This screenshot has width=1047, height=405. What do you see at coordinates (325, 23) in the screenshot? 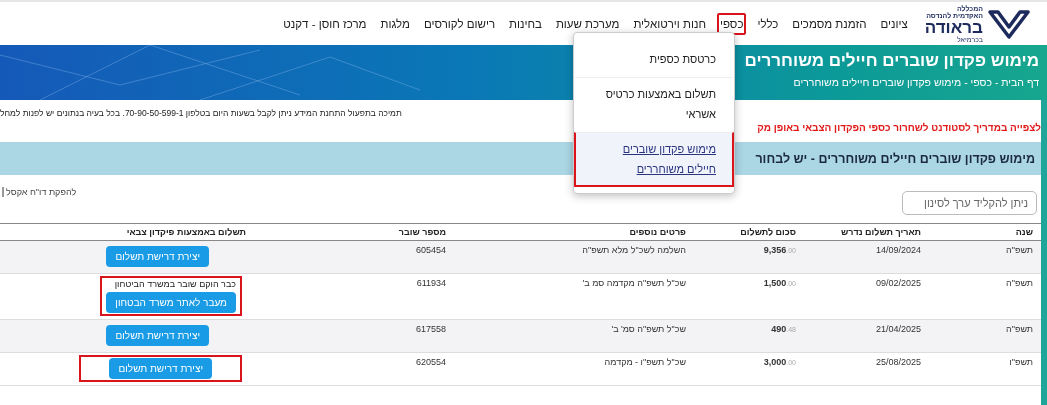
I see `nav-item: מרכז חוסן - דקנט` at bounding box center [325, 23].